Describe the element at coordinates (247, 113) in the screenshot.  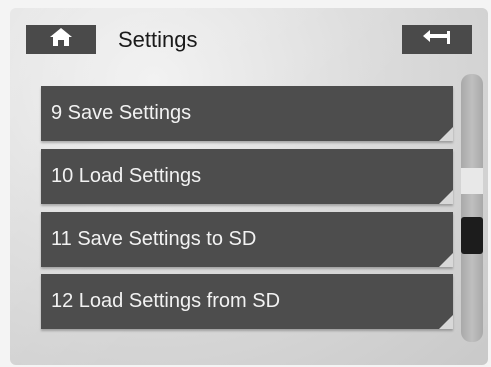
I see `menu-item-save-settings: 9 Save Settings` at that location.